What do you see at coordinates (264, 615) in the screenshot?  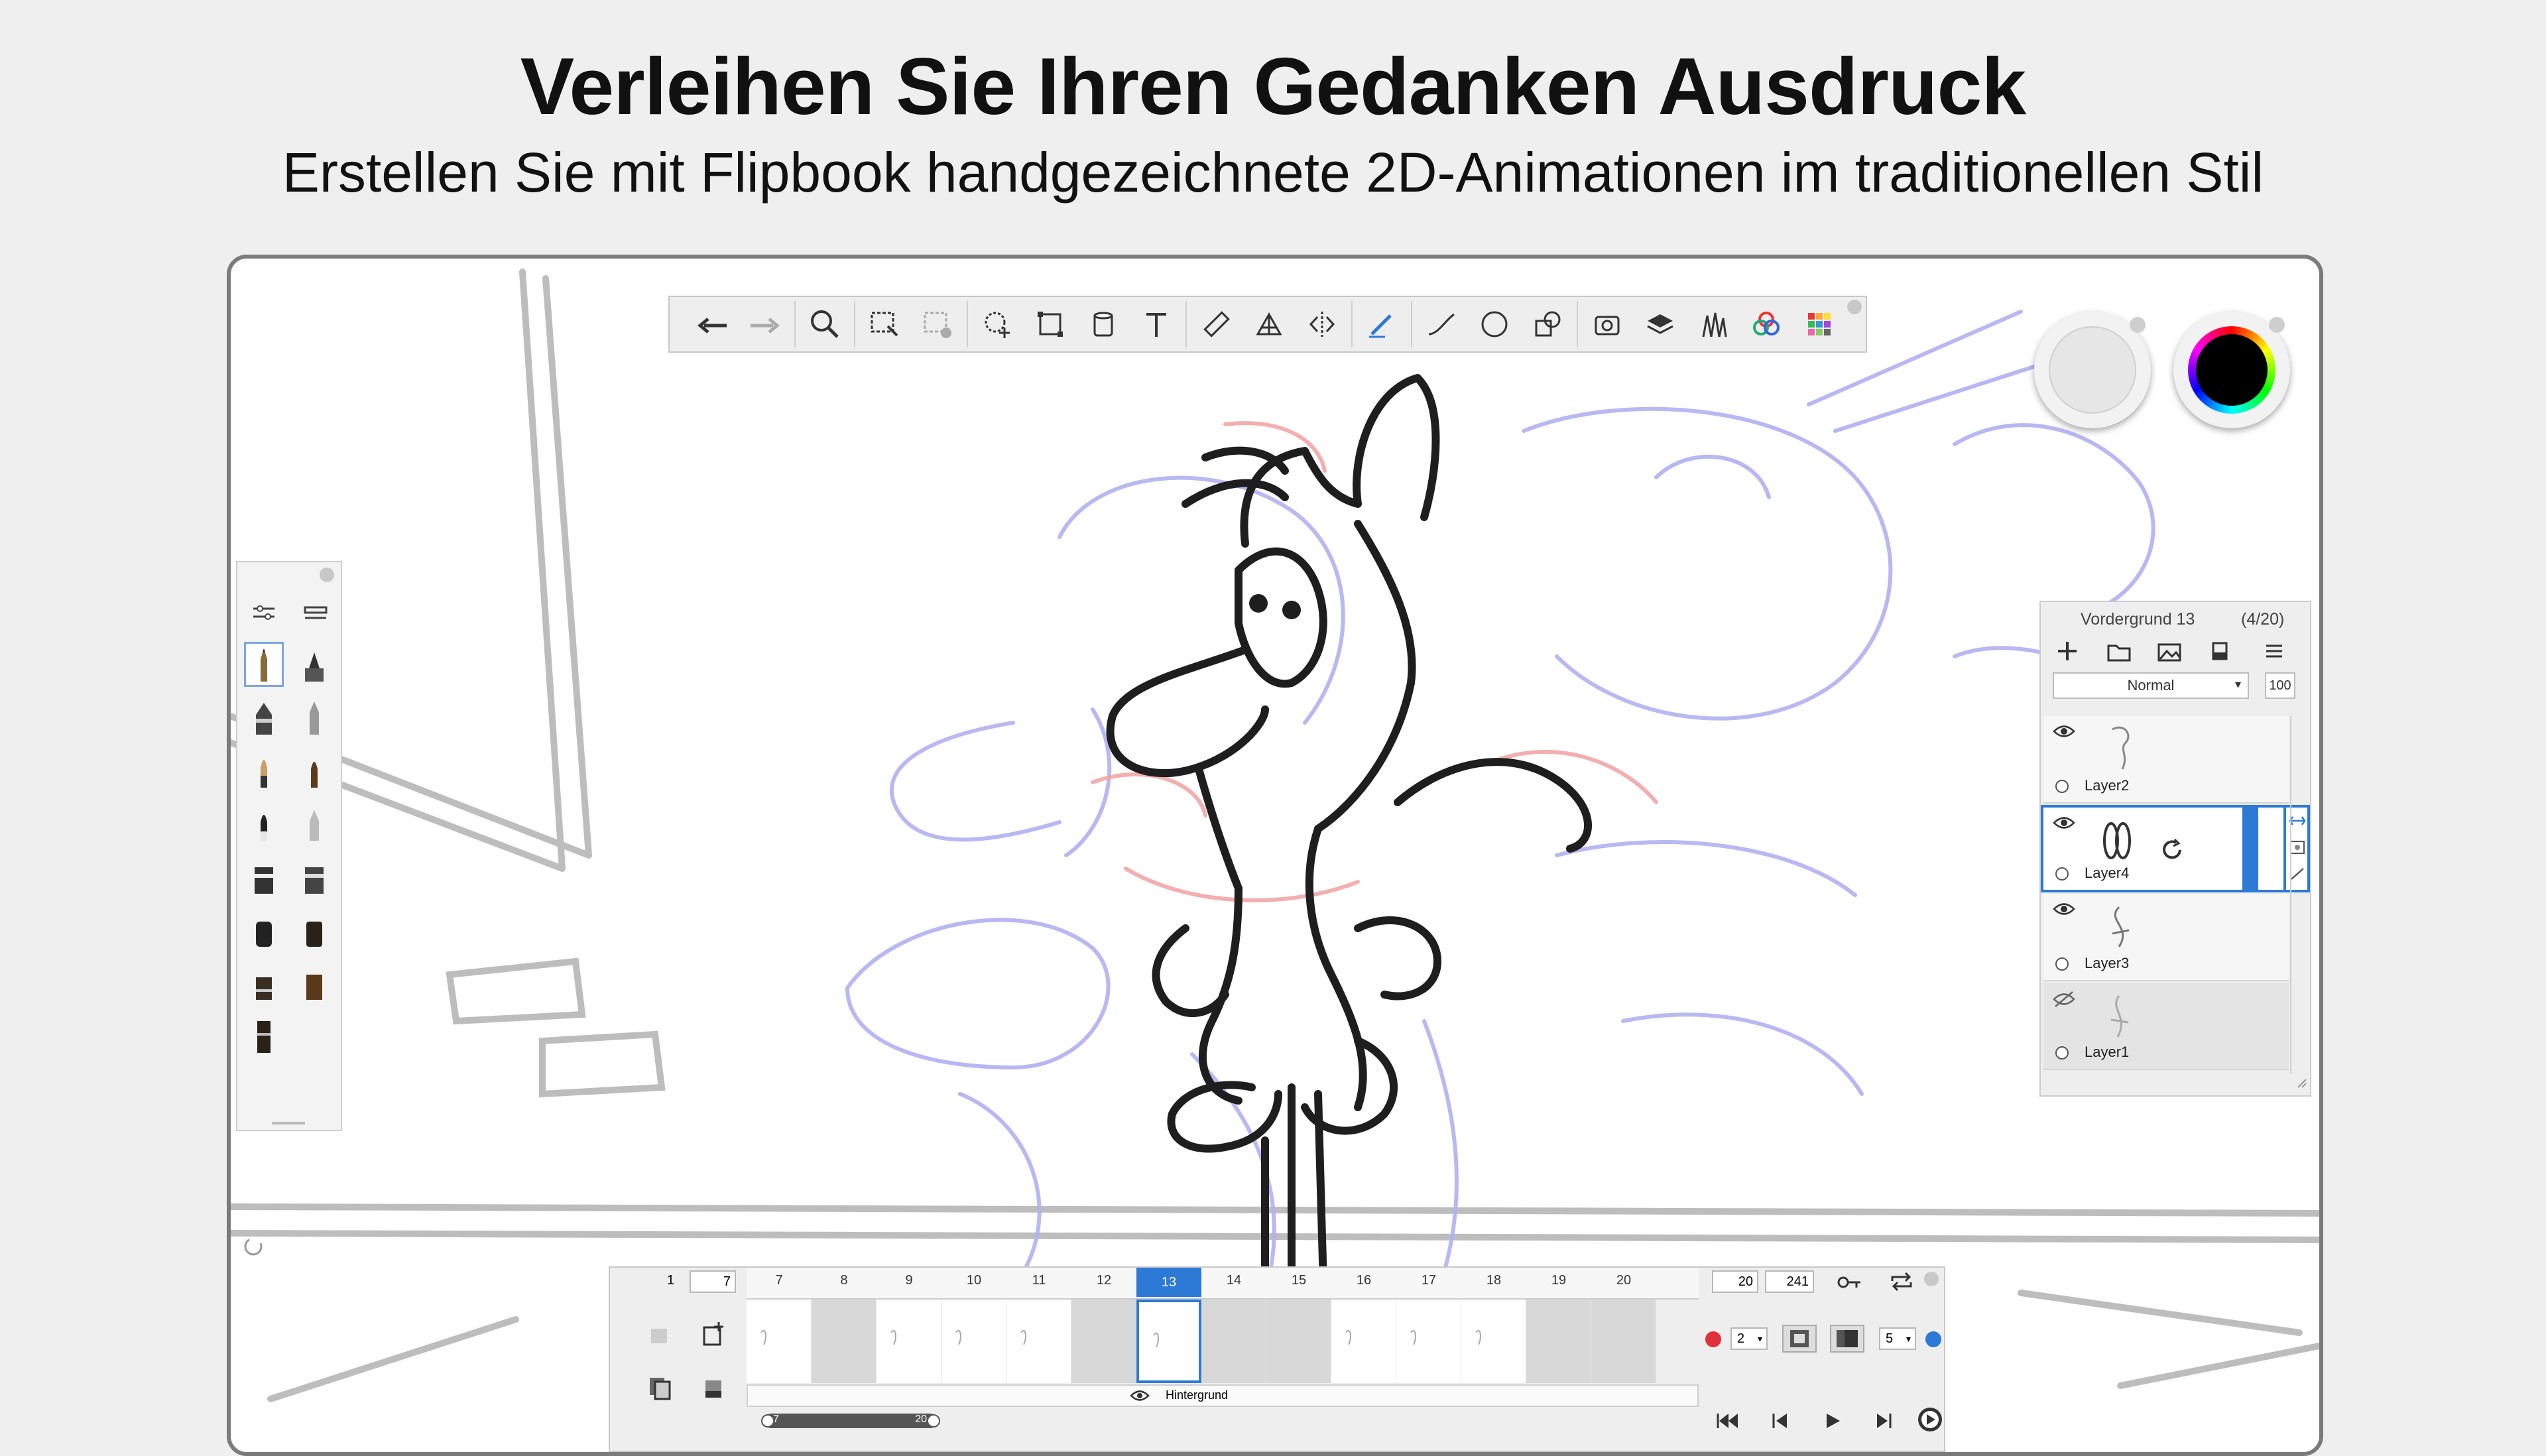 I see `brush-settings-icon` at bounding box center [264, 615].